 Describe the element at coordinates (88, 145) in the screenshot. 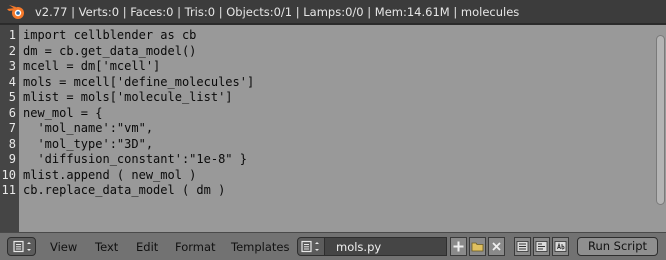

I see `code-line: 'mol_type':"3D",` at that location.